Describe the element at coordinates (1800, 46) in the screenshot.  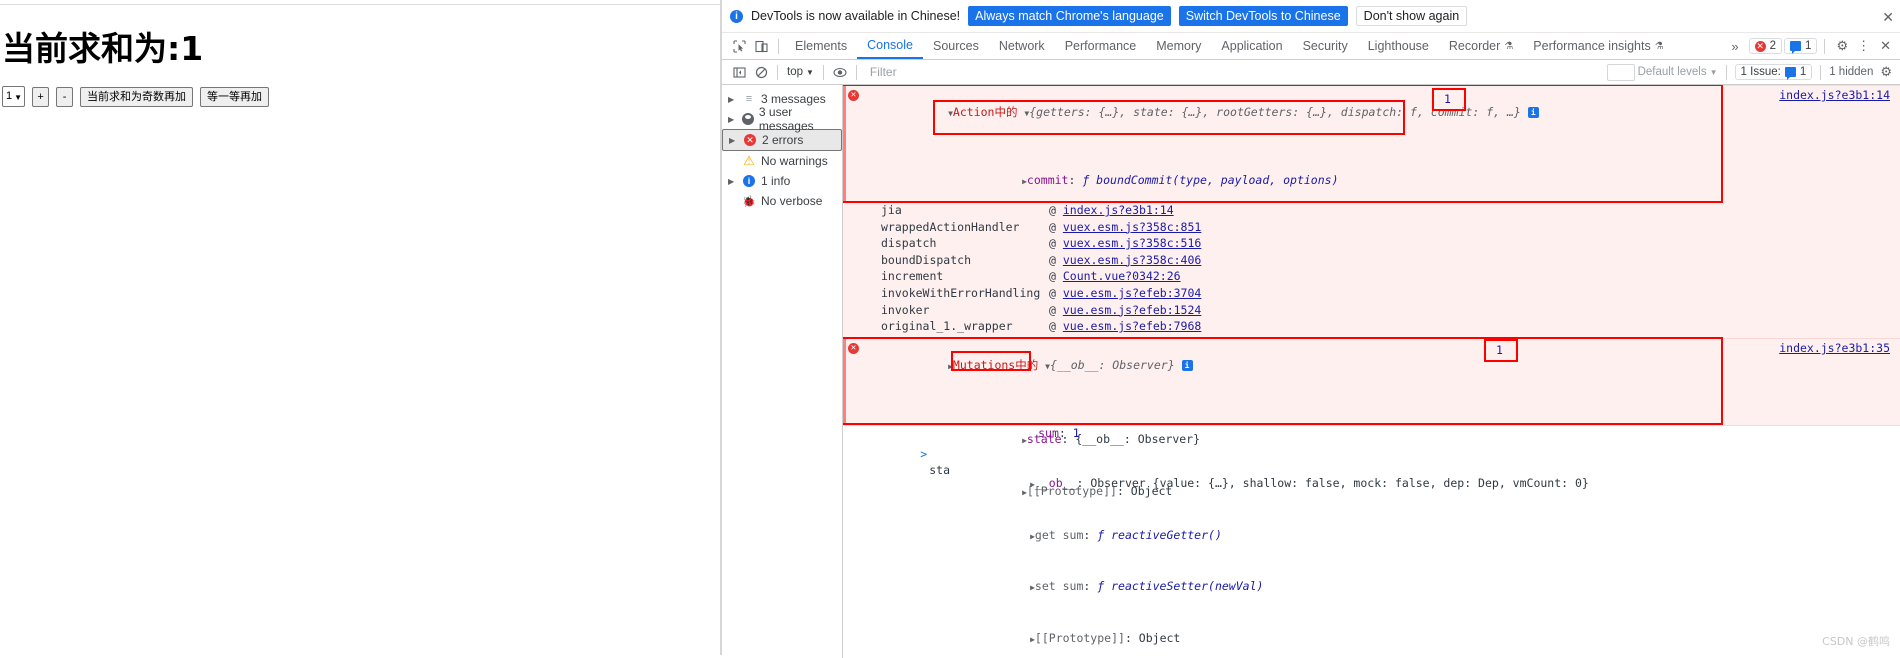
I see `message-counts: 1` at that location.